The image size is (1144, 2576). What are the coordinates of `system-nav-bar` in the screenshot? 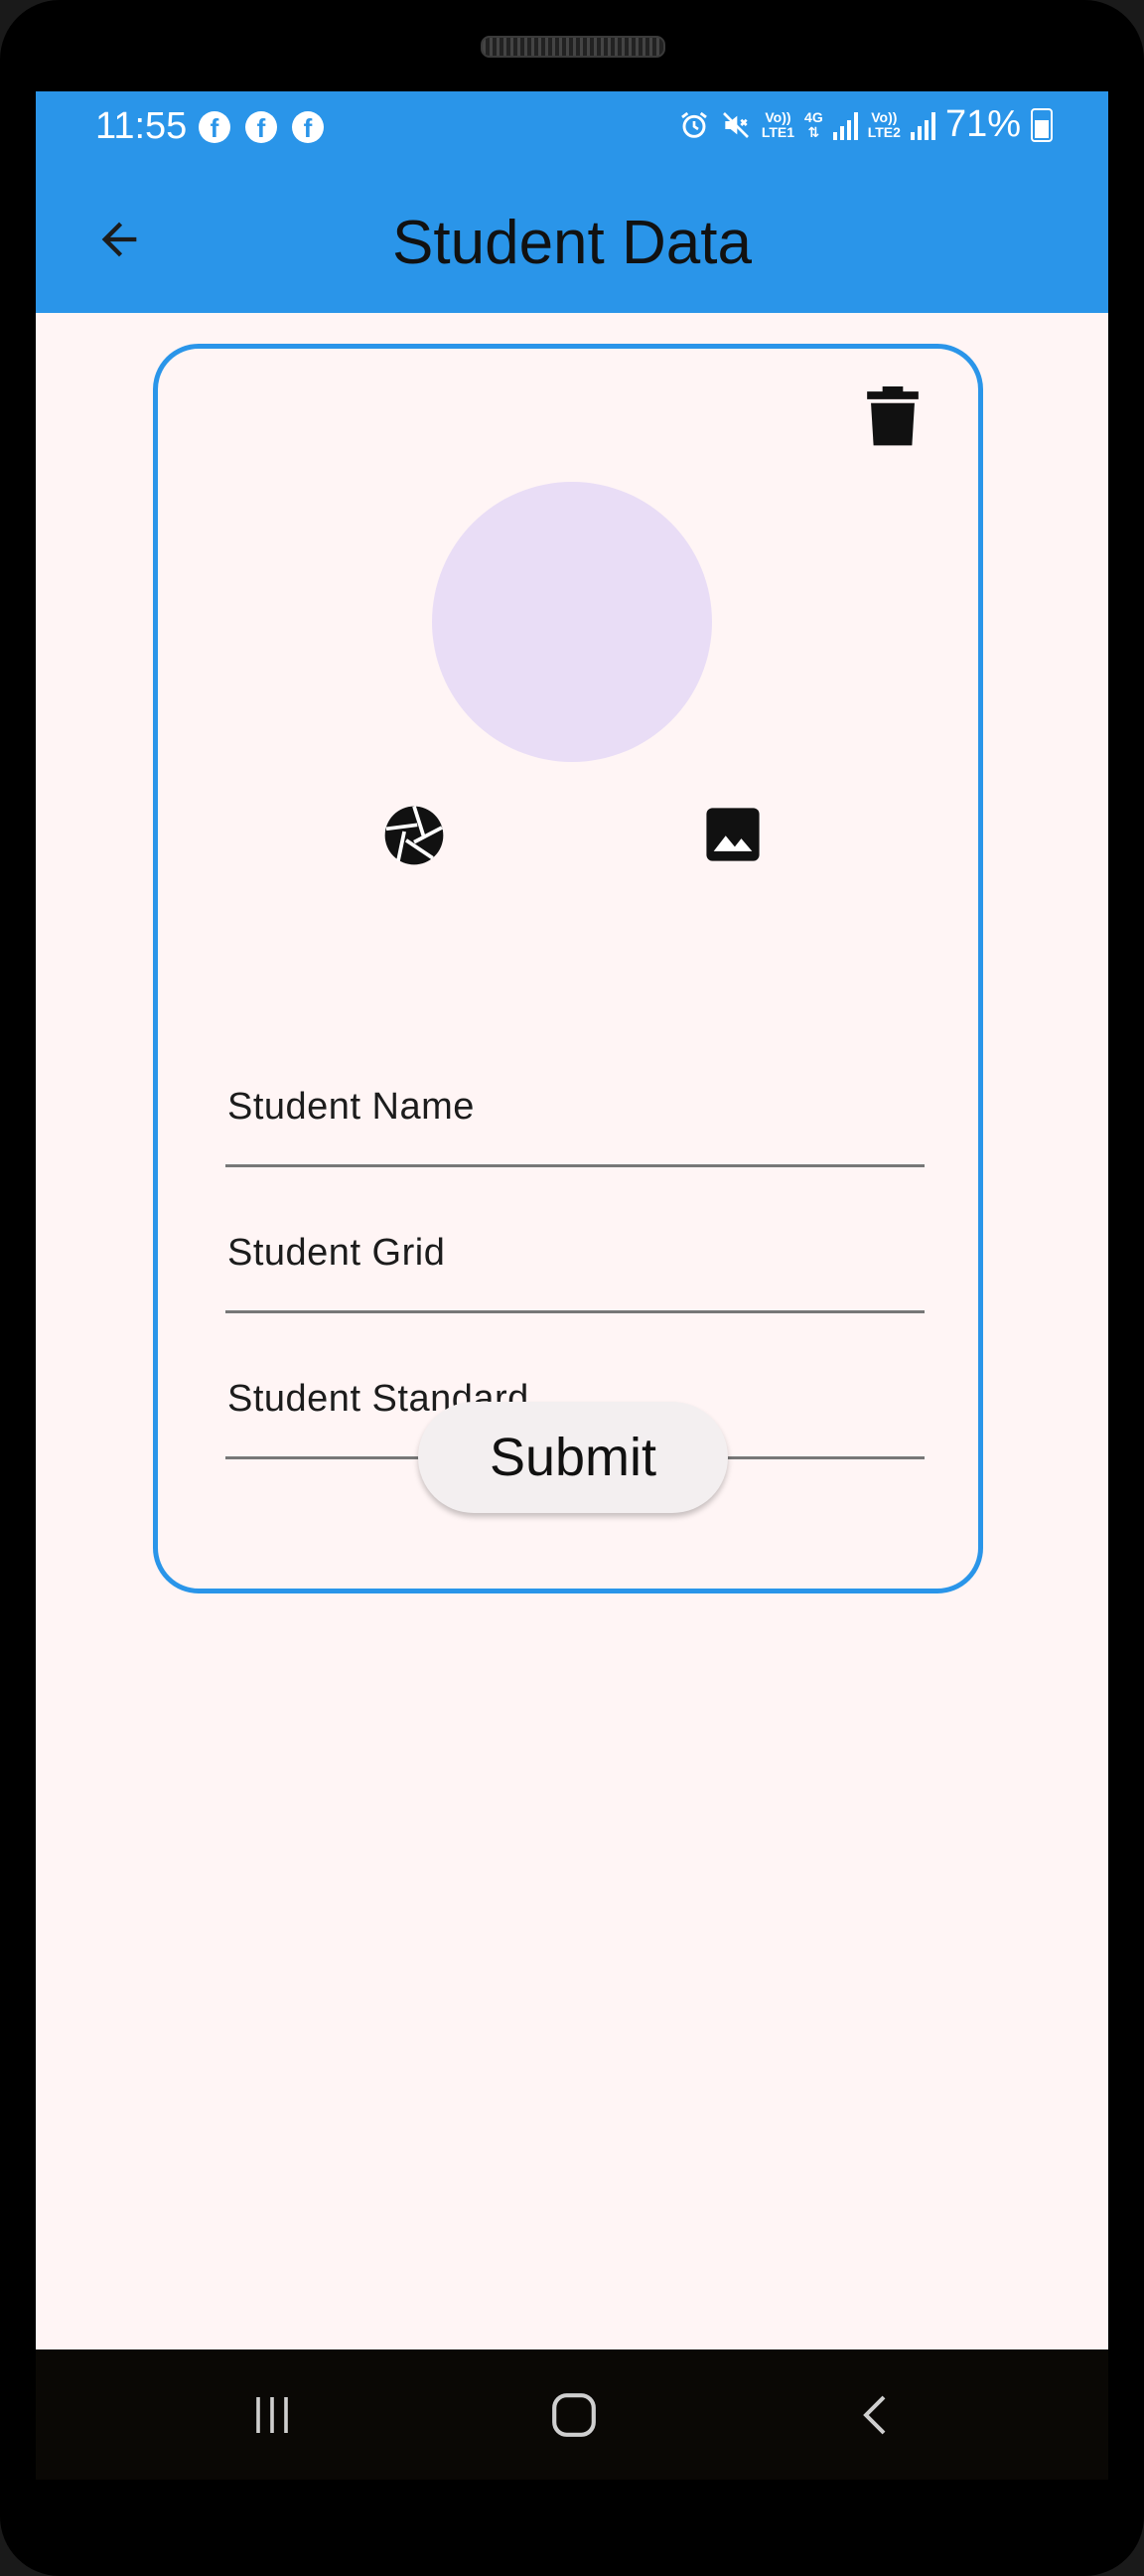 It's located at (572, 2414).